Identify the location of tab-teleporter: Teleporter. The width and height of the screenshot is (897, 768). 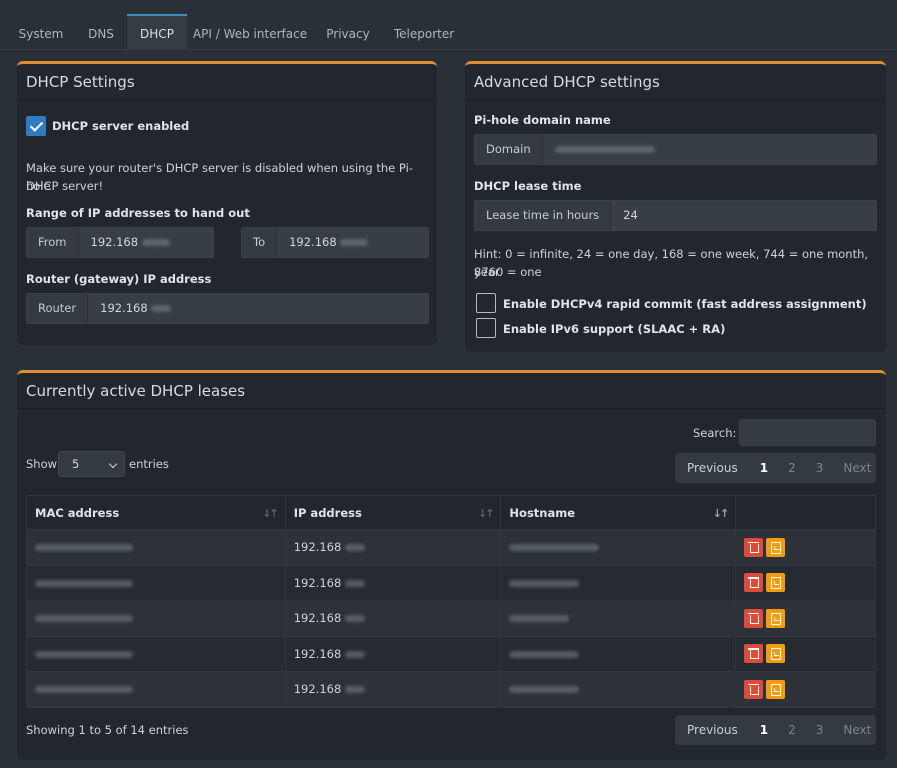
(424, 32).